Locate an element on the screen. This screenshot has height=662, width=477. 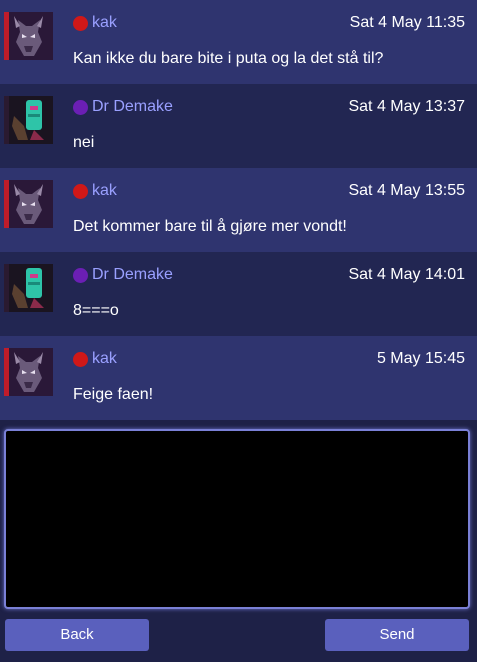
message-timestamp: Sat 4 May 13:55 is located at coordinates (406, 190).